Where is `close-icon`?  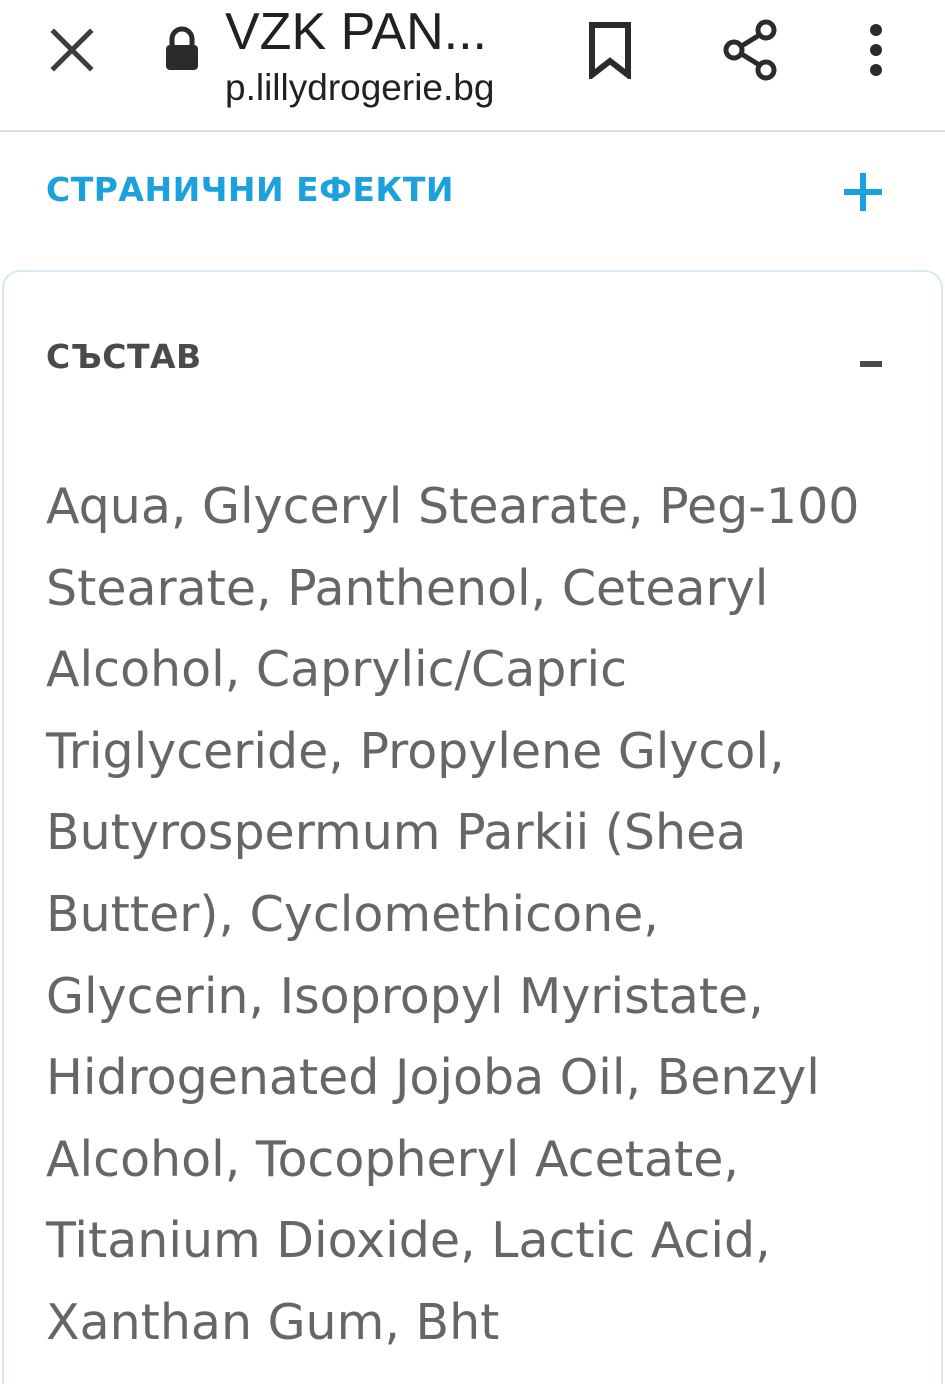
close-icon is located at coordinates (72, 50).